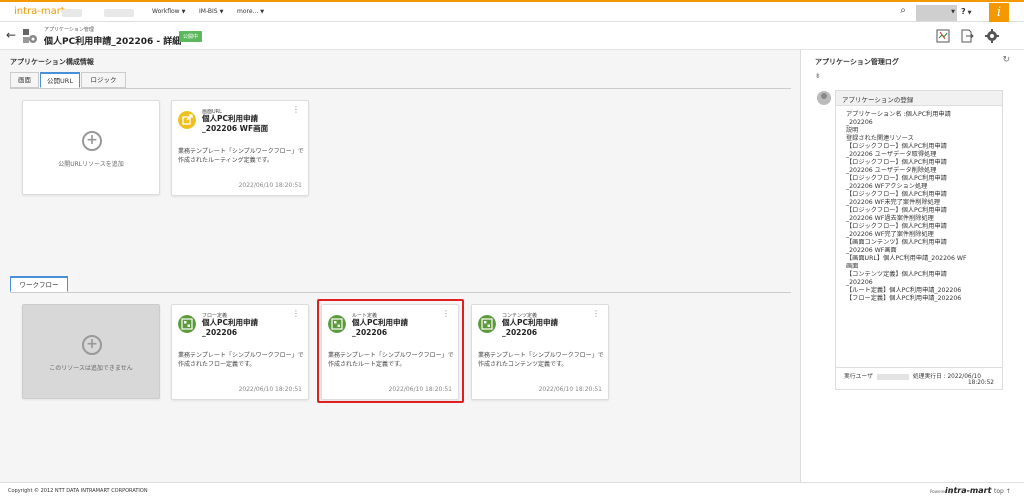 This screenshot has height=500, width=1024. I want to click on executor-label: 実行ユーザ, so click(858, 377).